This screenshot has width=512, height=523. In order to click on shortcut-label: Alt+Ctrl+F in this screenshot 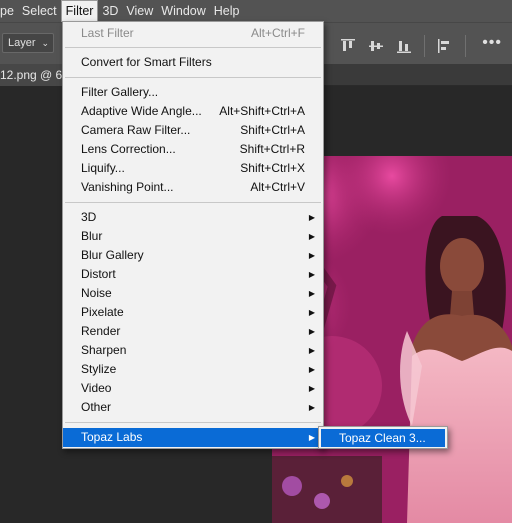, I will do `click(277, 33)`.